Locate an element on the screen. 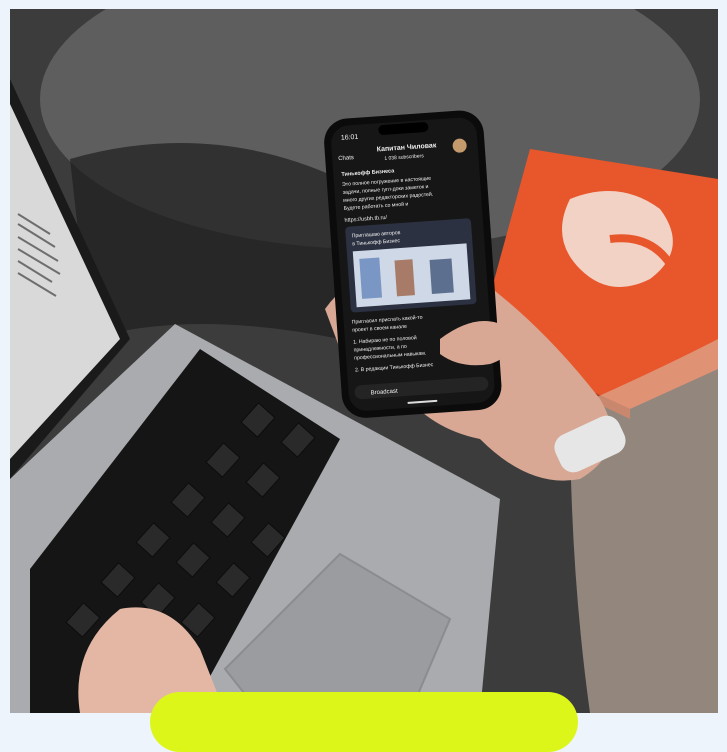 The image size is (727, 752). status-time: 16:01 is located at coordinates (350, 138).